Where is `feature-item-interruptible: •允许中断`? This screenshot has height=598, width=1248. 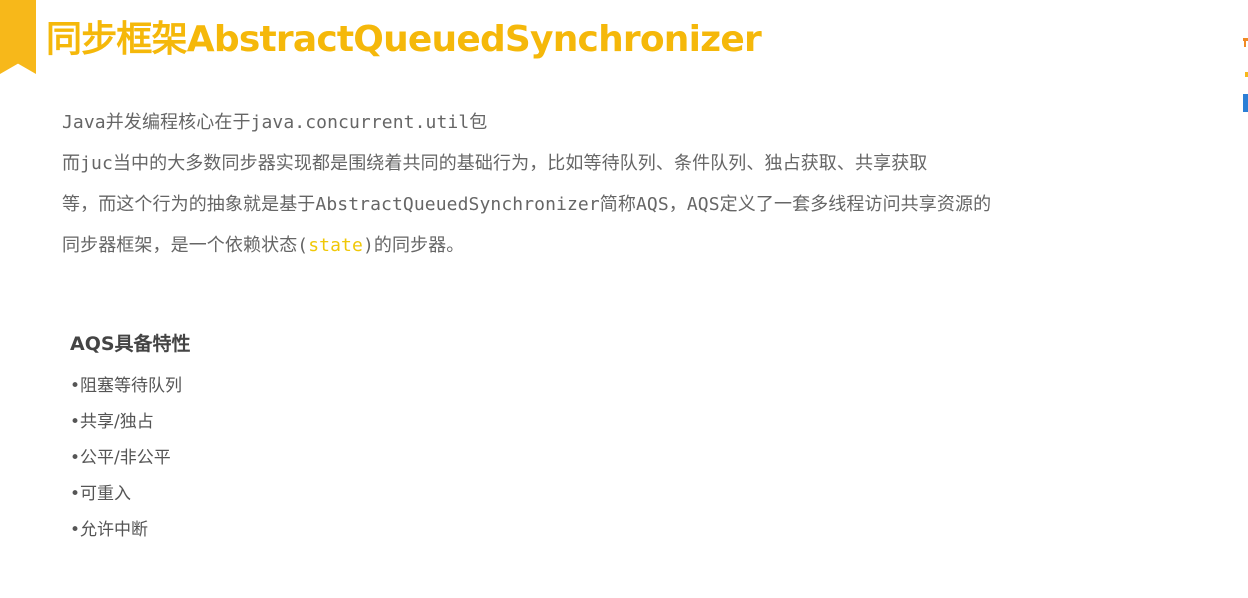 feature-item-interruptible: •允许中断 is located at coordinates (109, 530).